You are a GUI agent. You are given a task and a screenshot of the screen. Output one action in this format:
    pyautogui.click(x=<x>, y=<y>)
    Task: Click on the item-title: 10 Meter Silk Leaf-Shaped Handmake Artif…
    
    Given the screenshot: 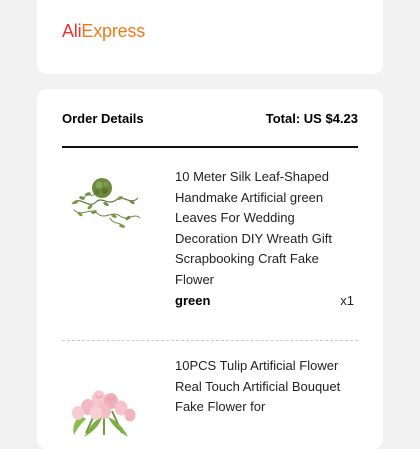 What is the action you would take?
    pyautogui.click(x=266, y=228)
    